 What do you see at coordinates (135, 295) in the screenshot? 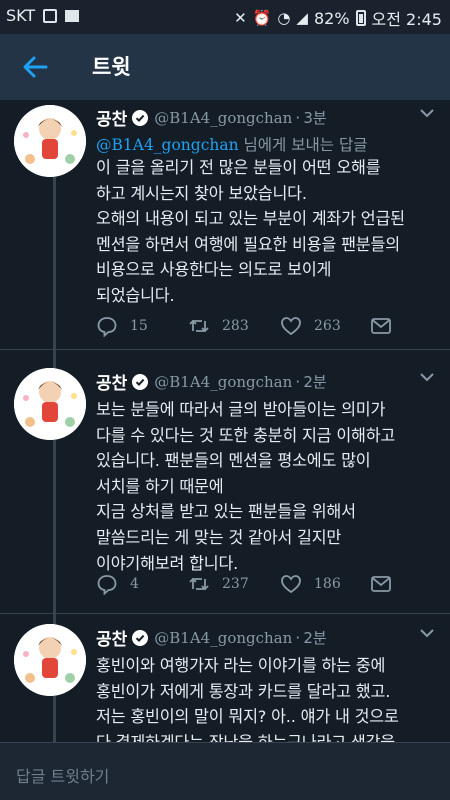
I see `tweet-line: 되었습니다.` at bounding box center [135, 295].